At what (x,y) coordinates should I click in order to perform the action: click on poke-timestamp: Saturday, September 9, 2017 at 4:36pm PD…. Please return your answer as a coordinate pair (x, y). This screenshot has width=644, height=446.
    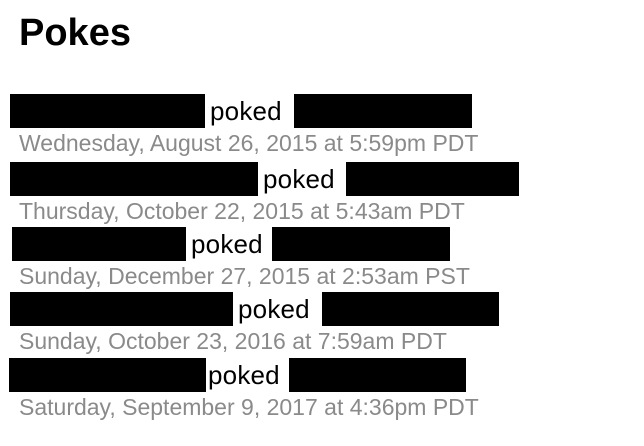
    Looking at the image, I should click on (249, 407).